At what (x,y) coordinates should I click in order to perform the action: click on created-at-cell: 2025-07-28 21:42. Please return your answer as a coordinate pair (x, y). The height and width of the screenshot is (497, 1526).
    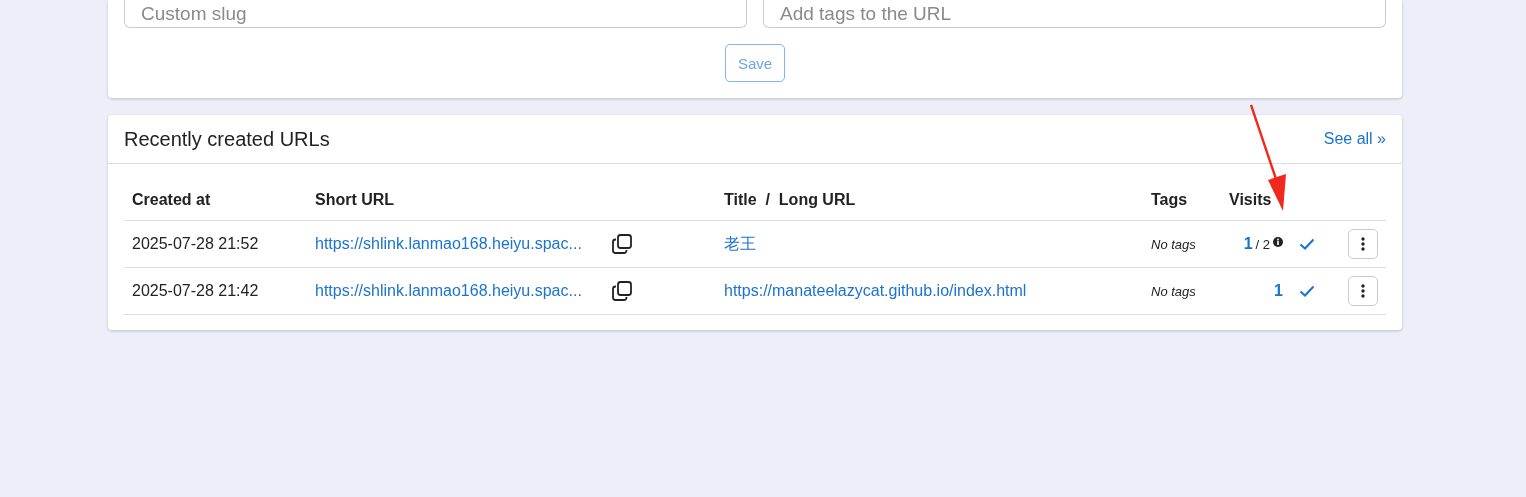
    Looking at the image, I should click on (215, 291).